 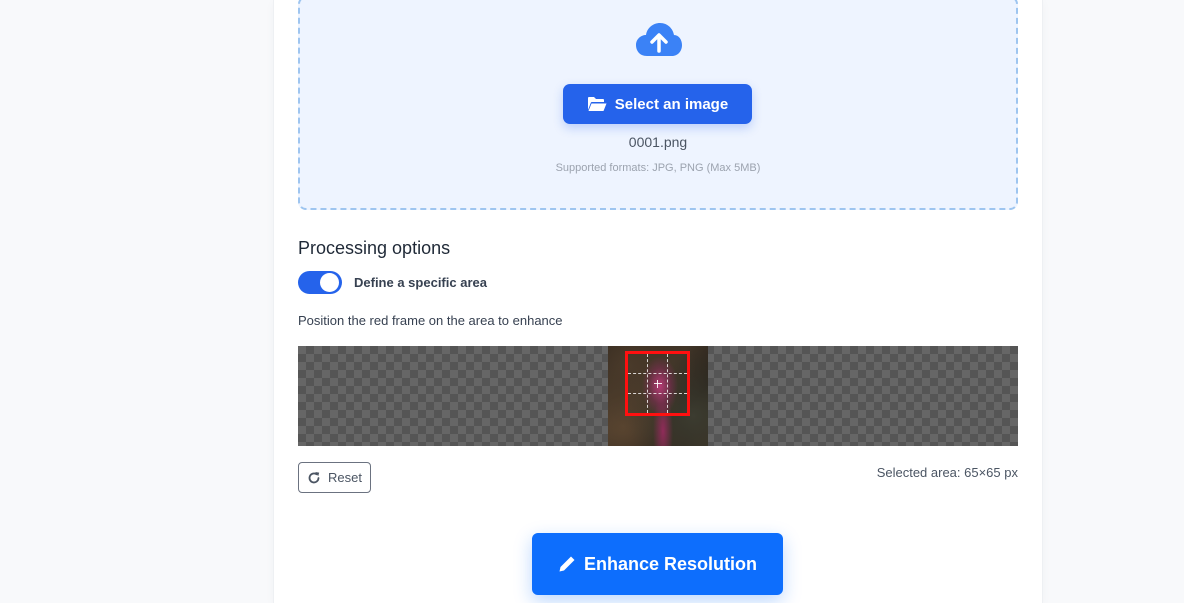 I want to click on define-area-toggle, so click(x=320, y=282).